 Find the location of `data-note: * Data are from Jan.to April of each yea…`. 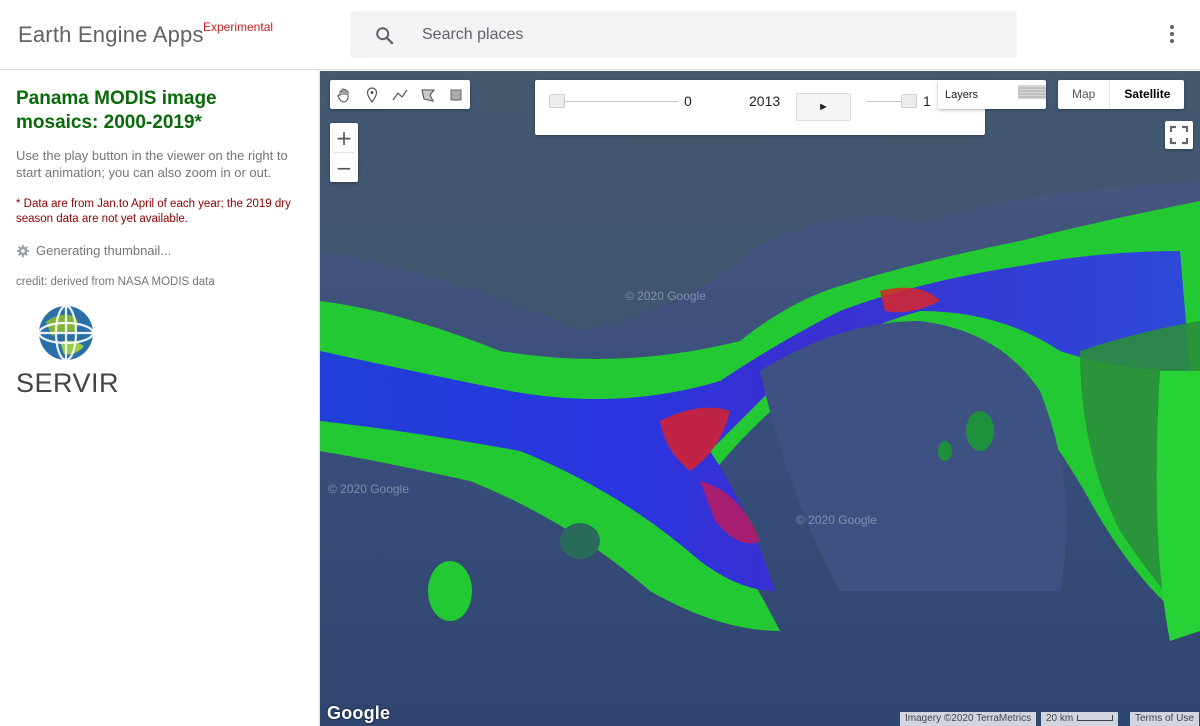

data-note: * Data are from Jan.to April of each yea… is located at coordinates (153, 211).